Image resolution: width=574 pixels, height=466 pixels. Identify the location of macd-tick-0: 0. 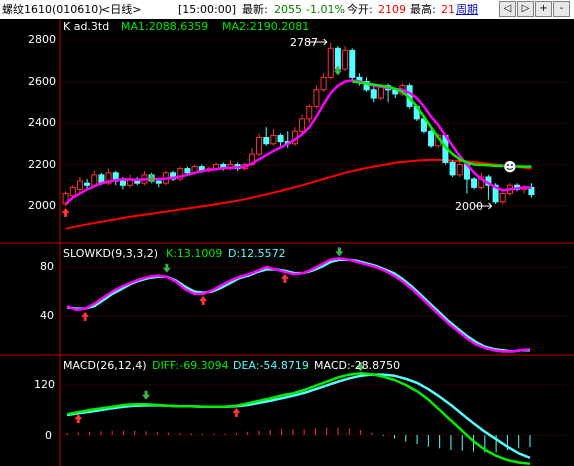
(48, 435).